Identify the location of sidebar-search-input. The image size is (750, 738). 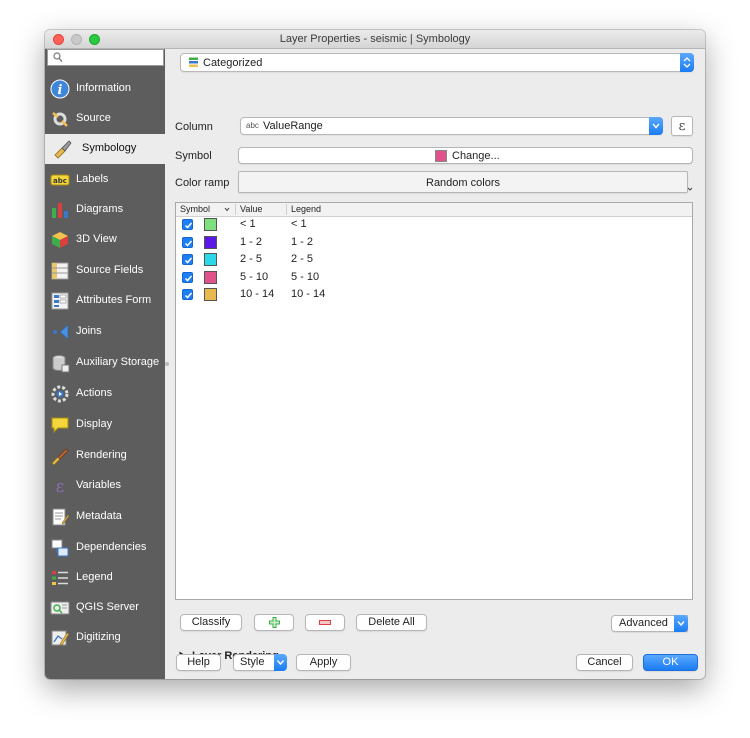
(105, 57).